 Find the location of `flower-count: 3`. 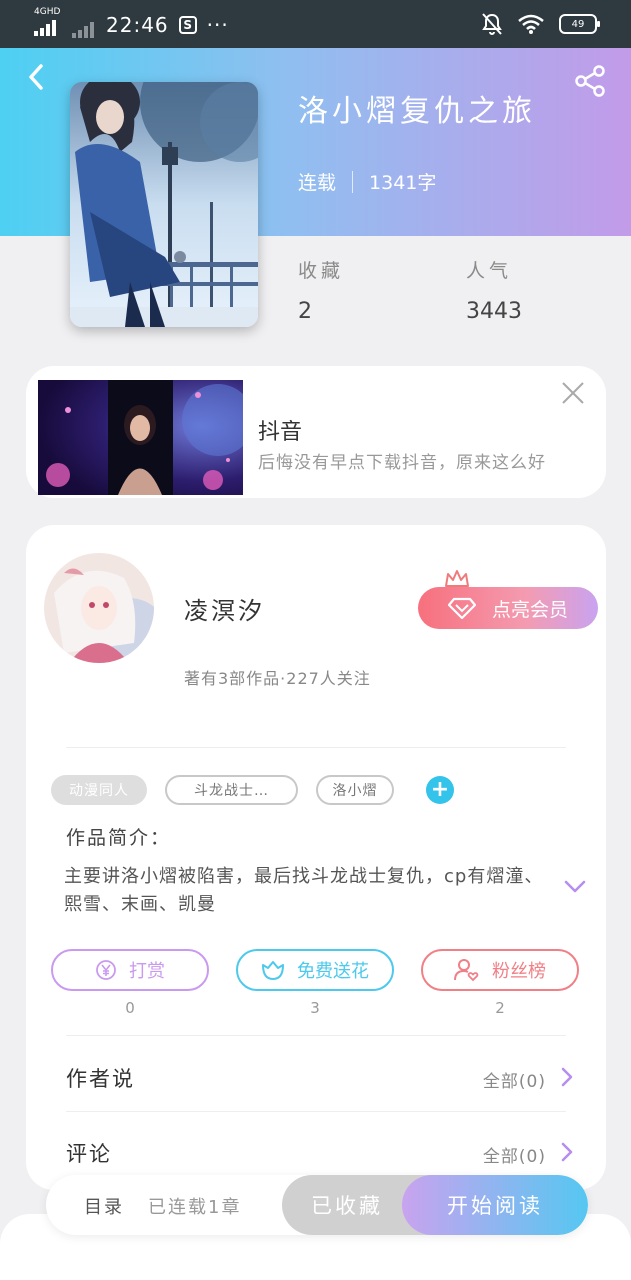

flower-count: 3 is located at coordinates (315, 1008).